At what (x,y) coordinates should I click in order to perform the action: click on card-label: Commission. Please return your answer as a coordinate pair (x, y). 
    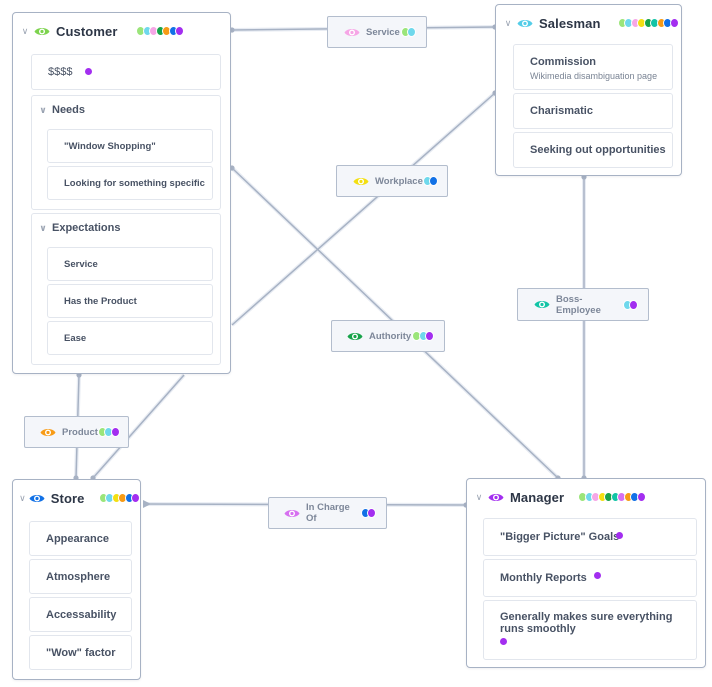
    Looking at the image, I should click on (563, 62).